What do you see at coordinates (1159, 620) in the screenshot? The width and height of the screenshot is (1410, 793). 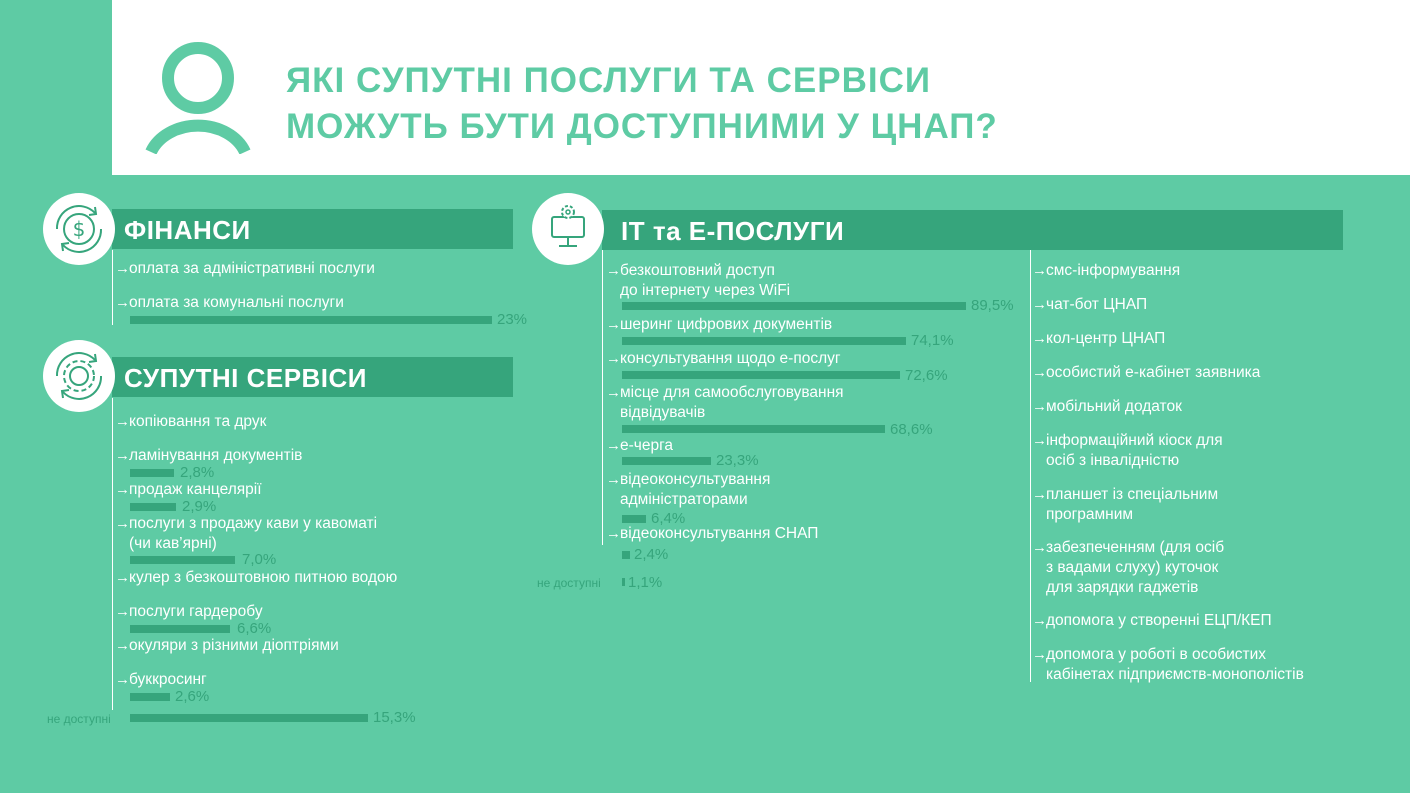 I see `it-right-item: допомога у створенні ЕЦП/КЕП` at bounding box center [1159, 620].